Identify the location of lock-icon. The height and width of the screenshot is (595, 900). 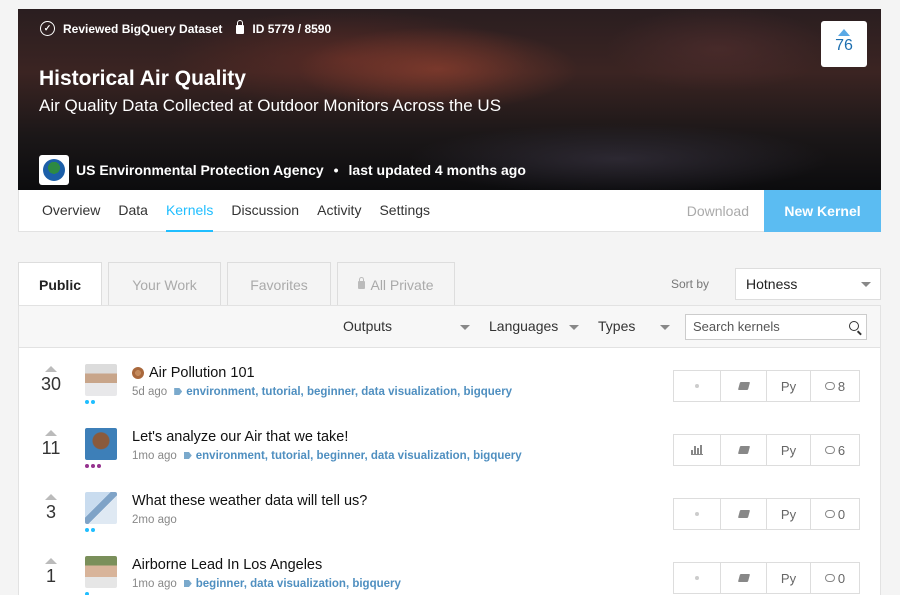
(240, 27).